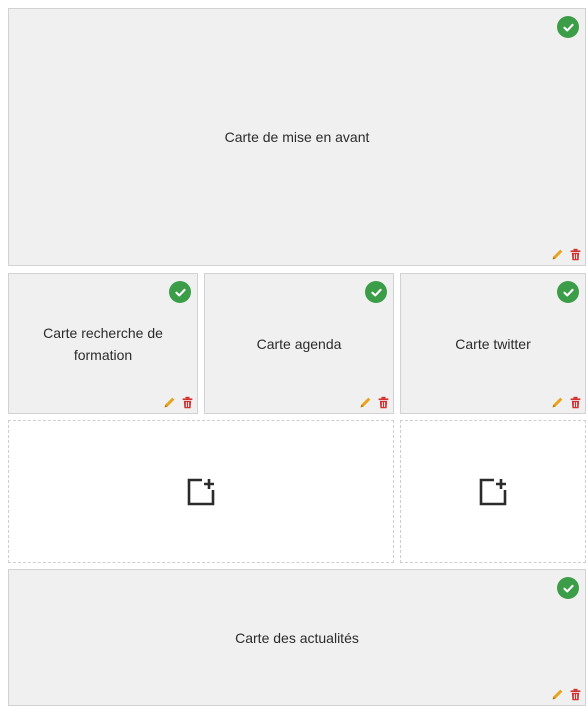  I want to click on card-formation-actions, so click(178, 402).